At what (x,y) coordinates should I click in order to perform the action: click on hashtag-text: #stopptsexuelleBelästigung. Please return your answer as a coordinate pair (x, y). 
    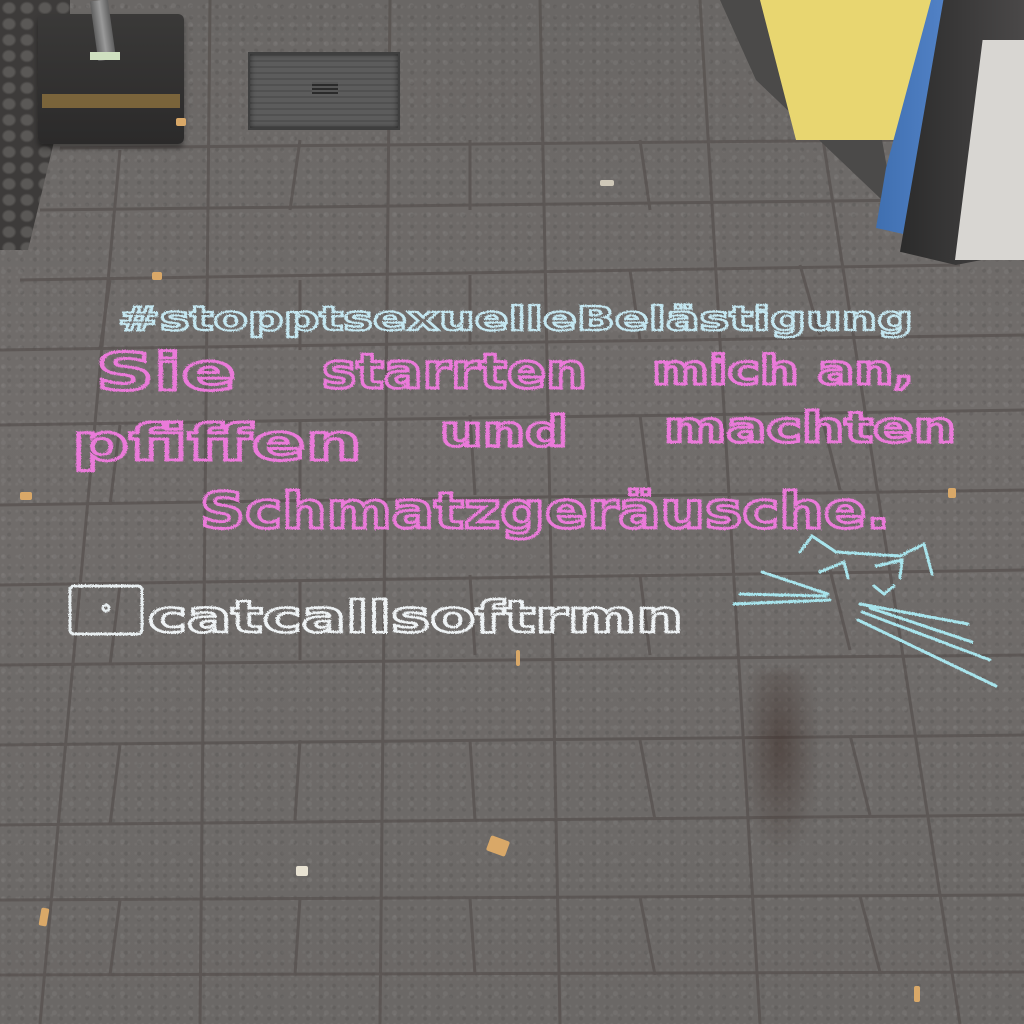
    Looking at the image, I should click on (515, 318).